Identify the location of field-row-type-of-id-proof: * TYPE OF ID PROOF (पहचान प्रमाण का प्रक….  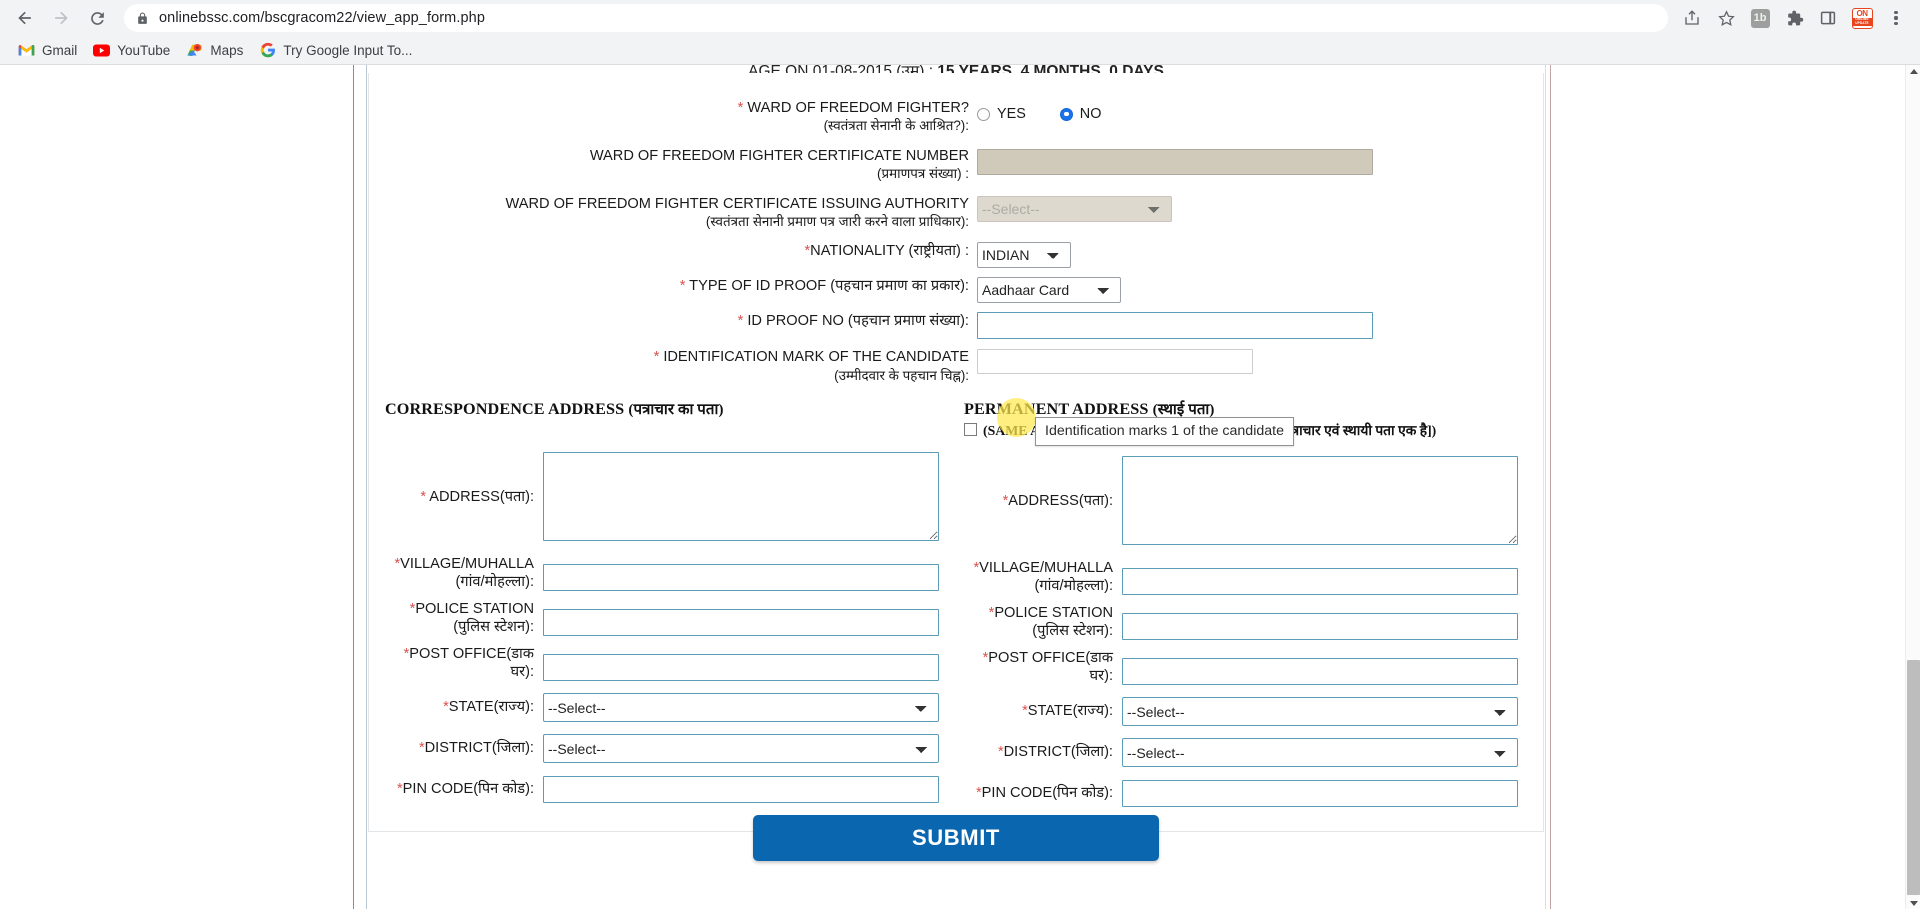
(956, 290).